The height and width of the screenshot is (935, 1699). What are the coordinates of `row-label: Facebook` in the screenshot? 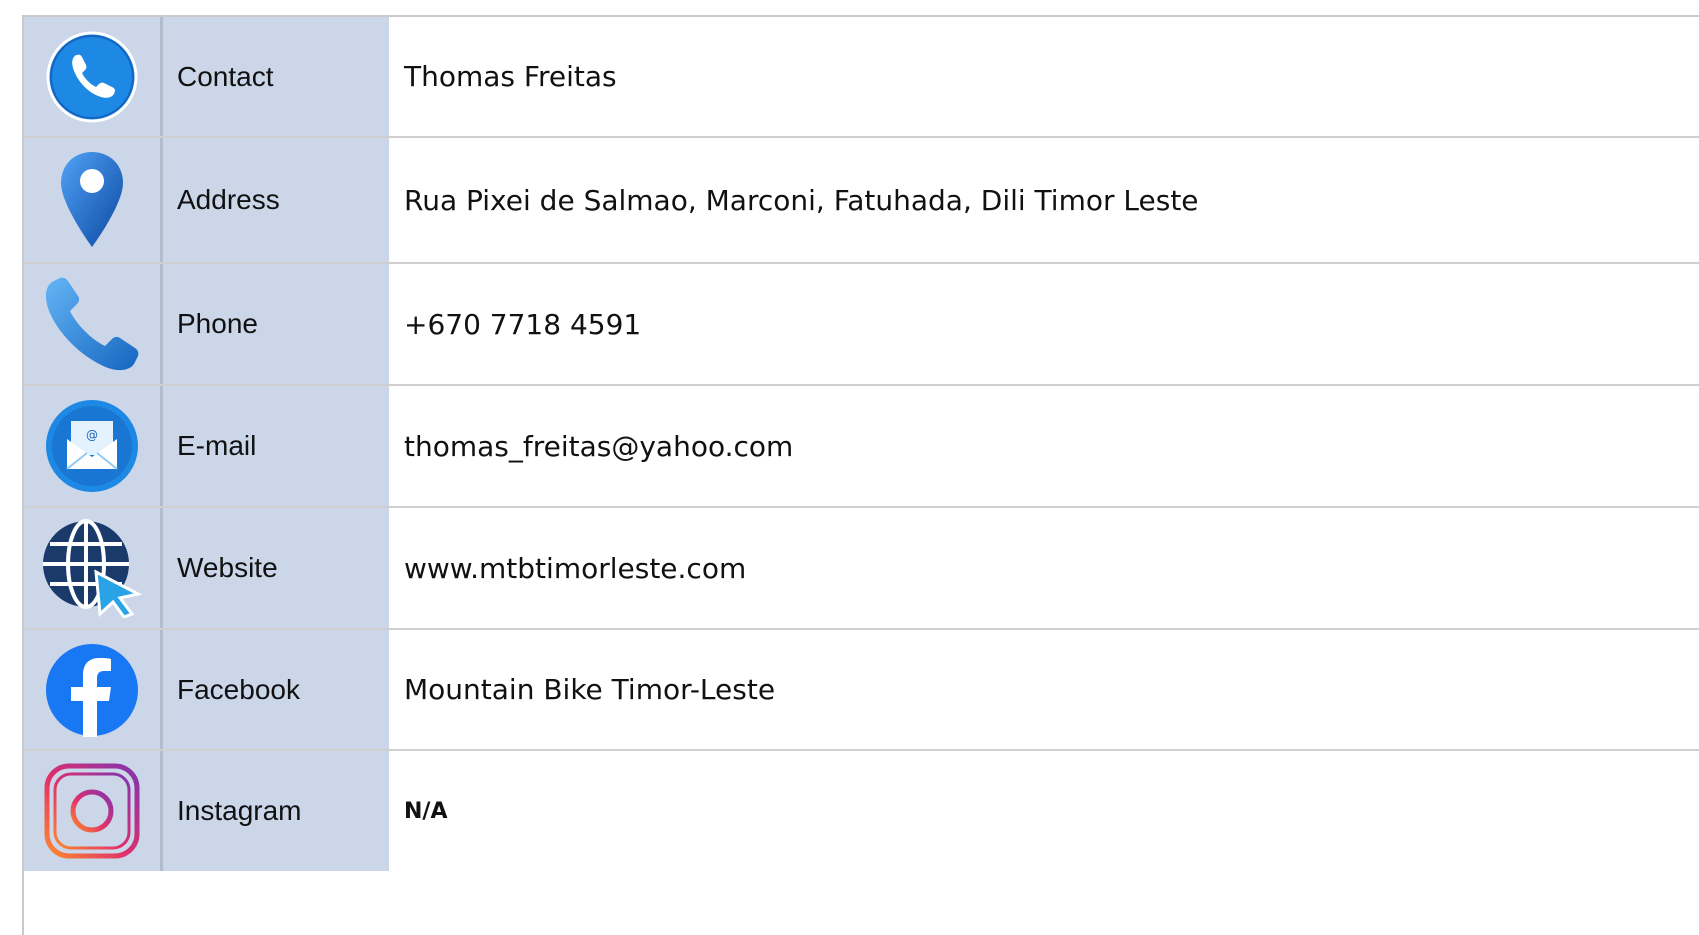 It's located at (276, 689).